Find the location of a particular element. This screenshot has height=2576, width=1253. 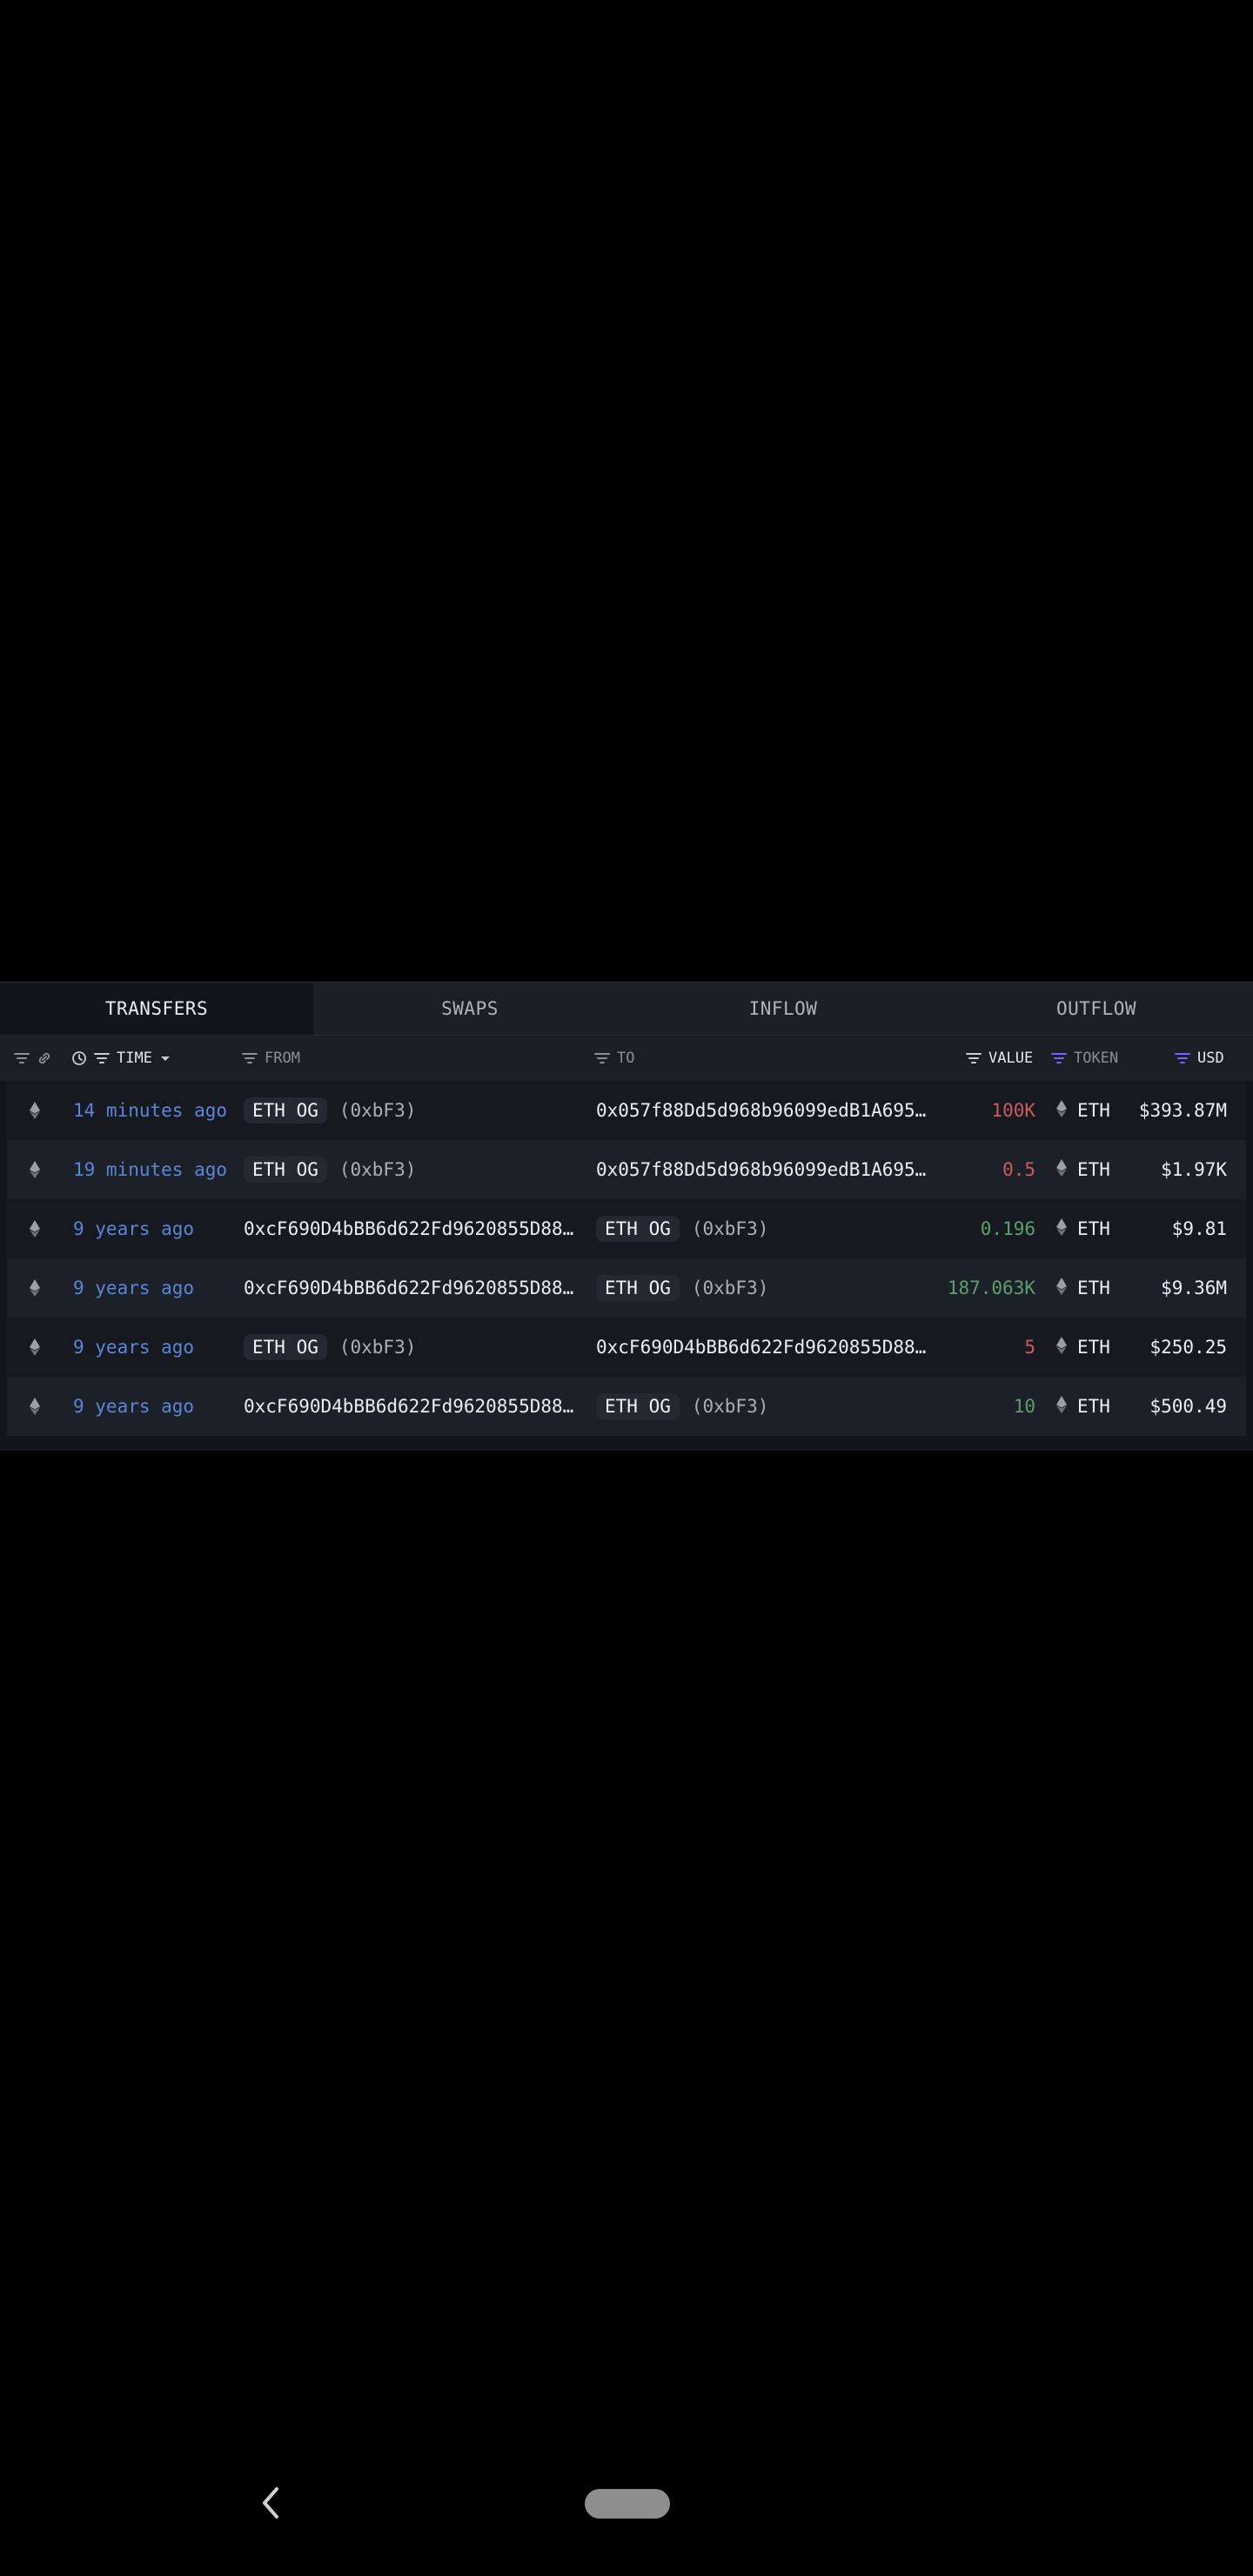

back-chevron-icon is located at coordinates (271, 2502).